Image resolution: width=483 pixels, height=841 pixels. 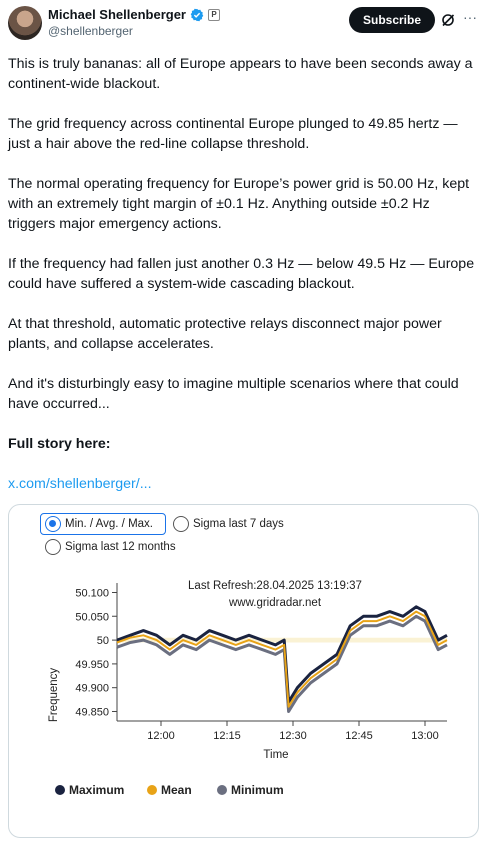 I want to click on radio-sigma7: Sigma last 7 days, so click(x=228, y=524).